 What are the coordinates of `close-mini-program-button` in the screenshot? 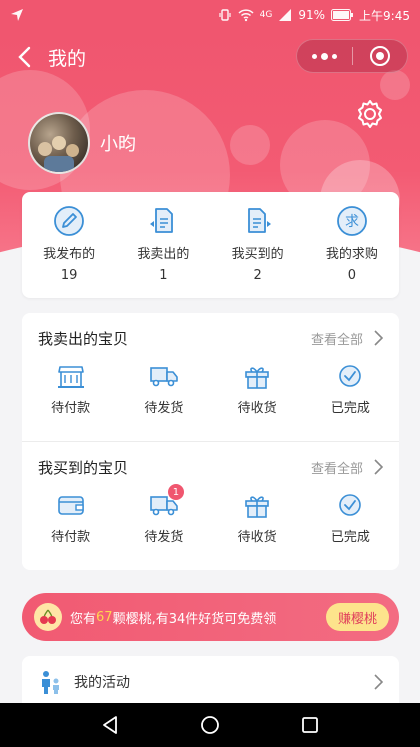 It's located at (379, 56).